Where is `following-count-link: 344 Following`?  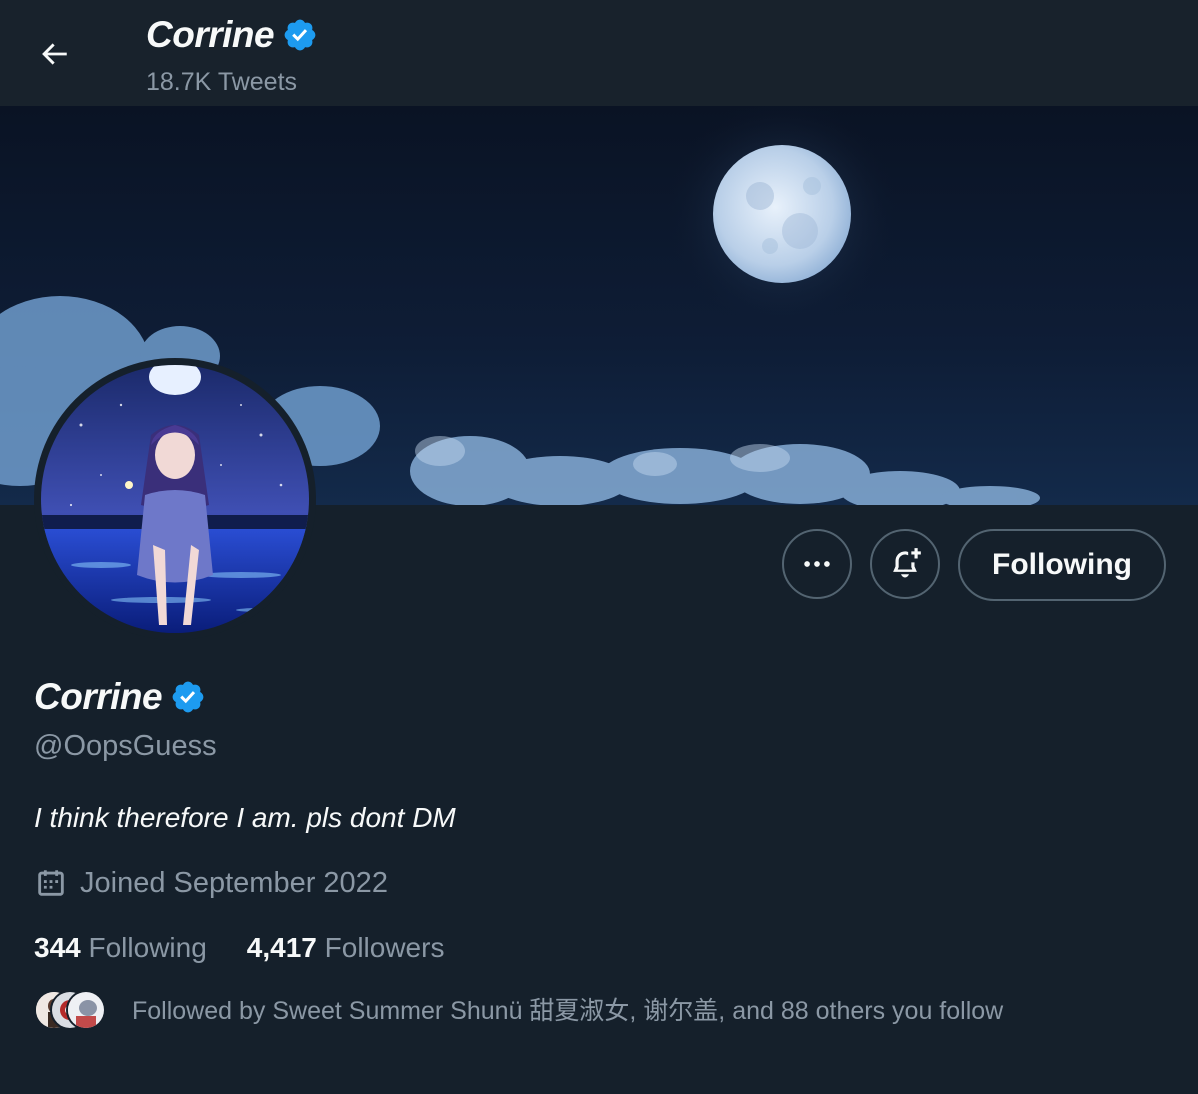 following-count-link: 344 Following is located at coordinates (120, 948).